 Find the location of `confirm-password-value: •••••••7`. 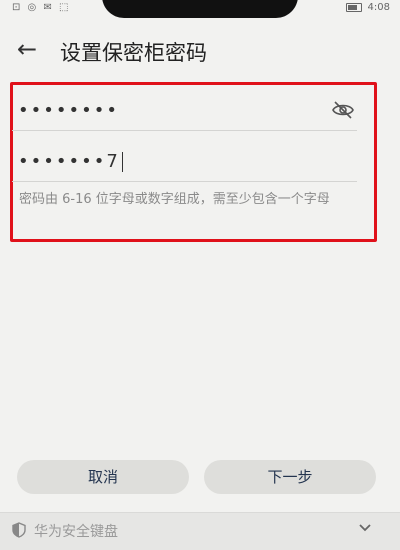

confirm-password-value: •••••••7 is located at coordinates (70, 161).